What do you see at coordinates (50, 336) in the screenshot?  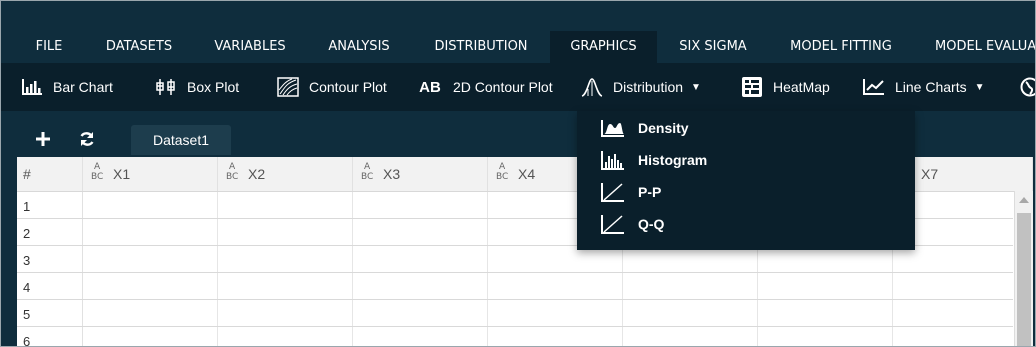 I see `row-number: 6` at bounding box center [50, 336].